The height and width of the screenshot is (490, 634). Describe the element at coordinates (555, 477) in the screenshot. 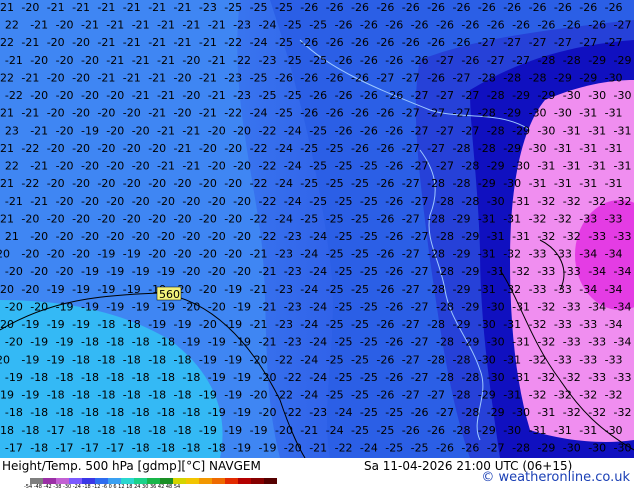

I see `credit-link: © weatheronline.co.uk` at that location.